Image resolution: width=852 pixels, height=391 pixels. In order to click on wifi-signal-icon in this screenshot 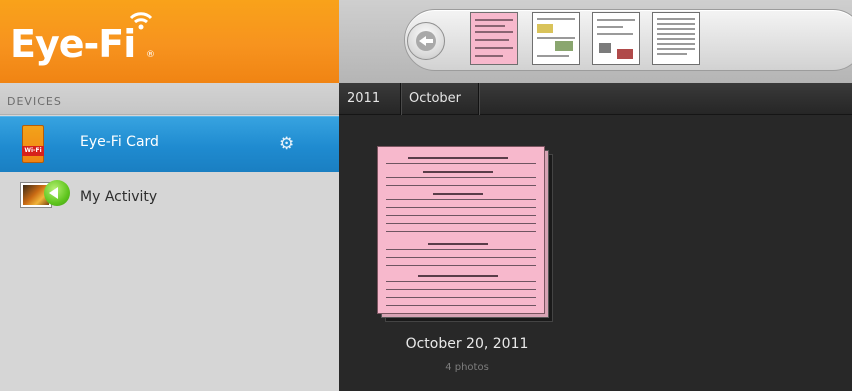, I will do `click(141, 21)`.